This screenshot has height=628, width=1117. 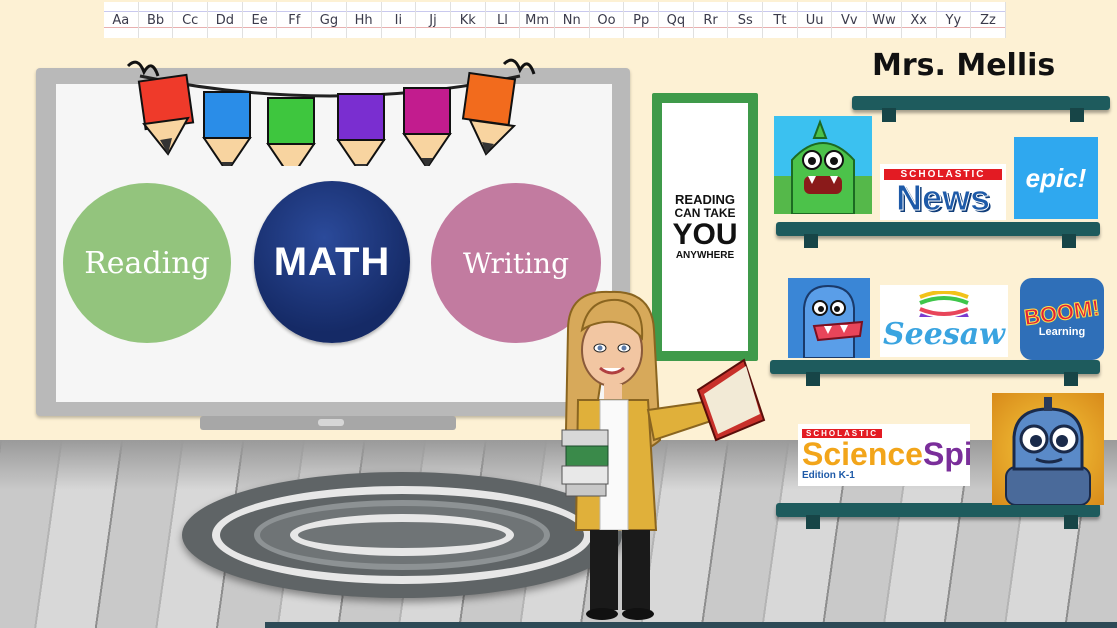 What do you see at coordinates (988, 20) in the screenshot?
I see `alphabet-letter: Zz` at bounding box center [988, 20].